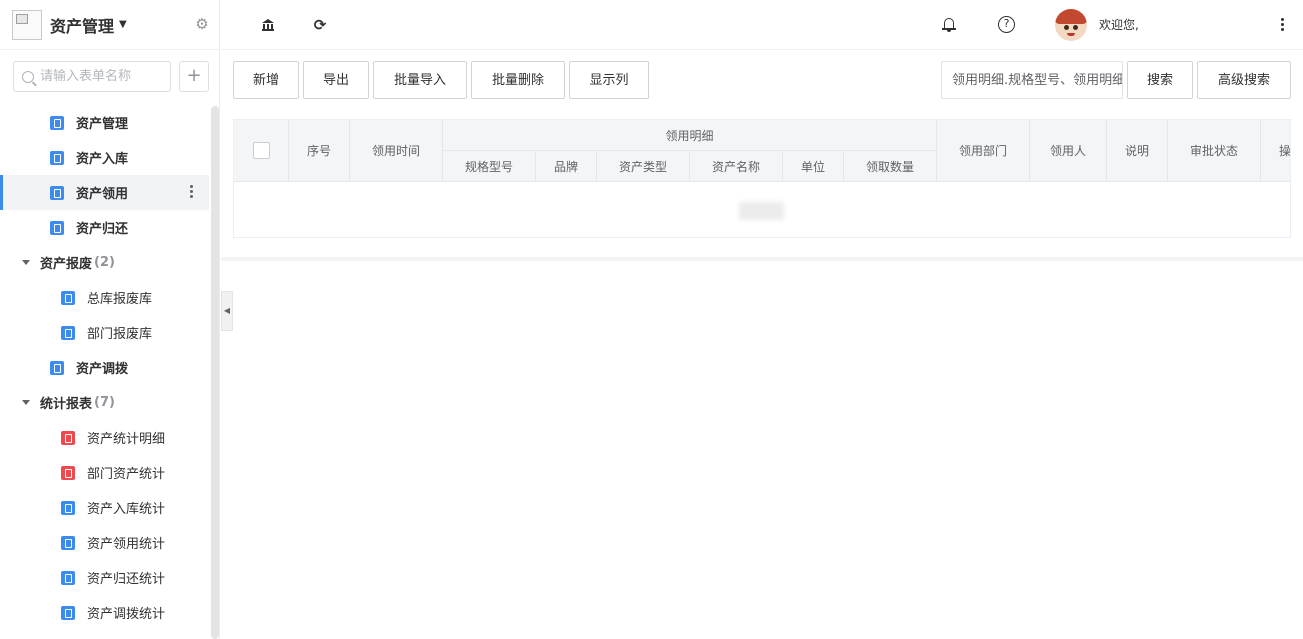  What do you see at coordinates (1244, 80) in the screenshot?
I see `advanced-search-button: 高级搜索` at bounding box center [1244, 80].